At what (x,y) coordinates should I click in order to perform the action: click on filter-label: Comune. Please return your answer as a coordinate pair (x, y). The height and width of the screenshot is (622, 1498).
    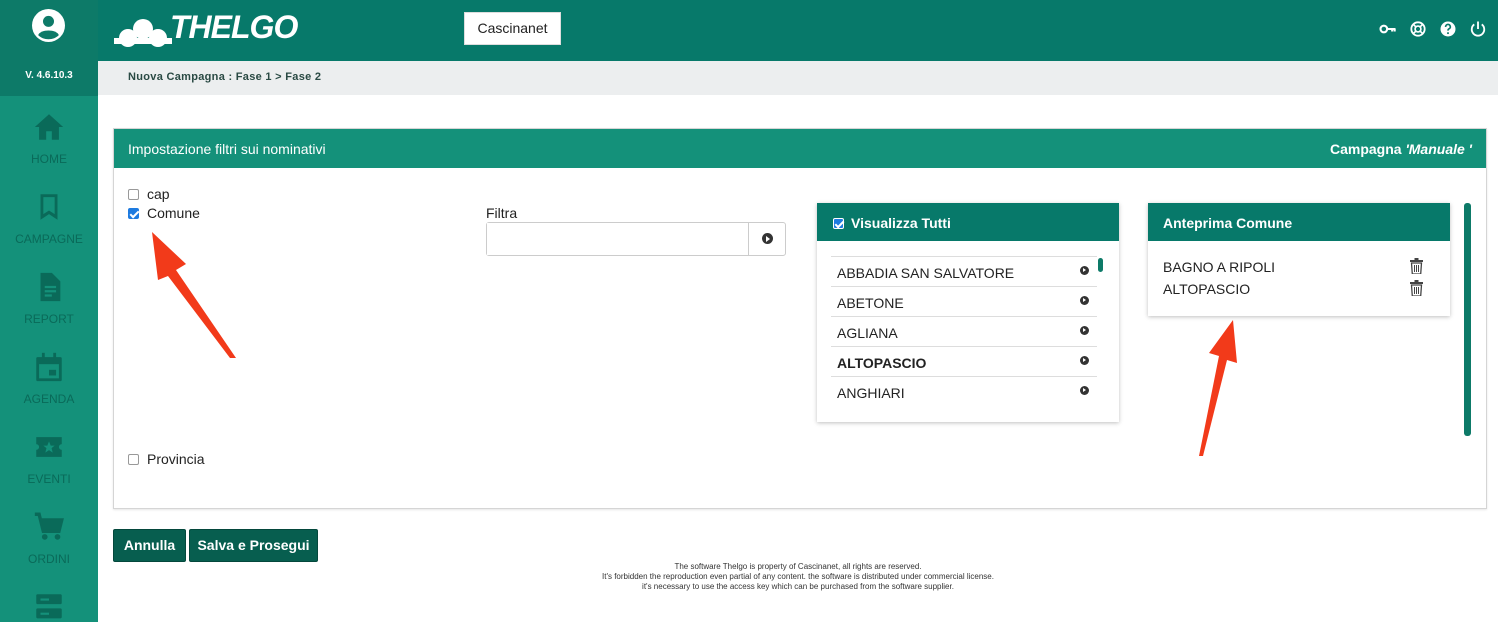
    Looking at the image, I should click on (173, 213).